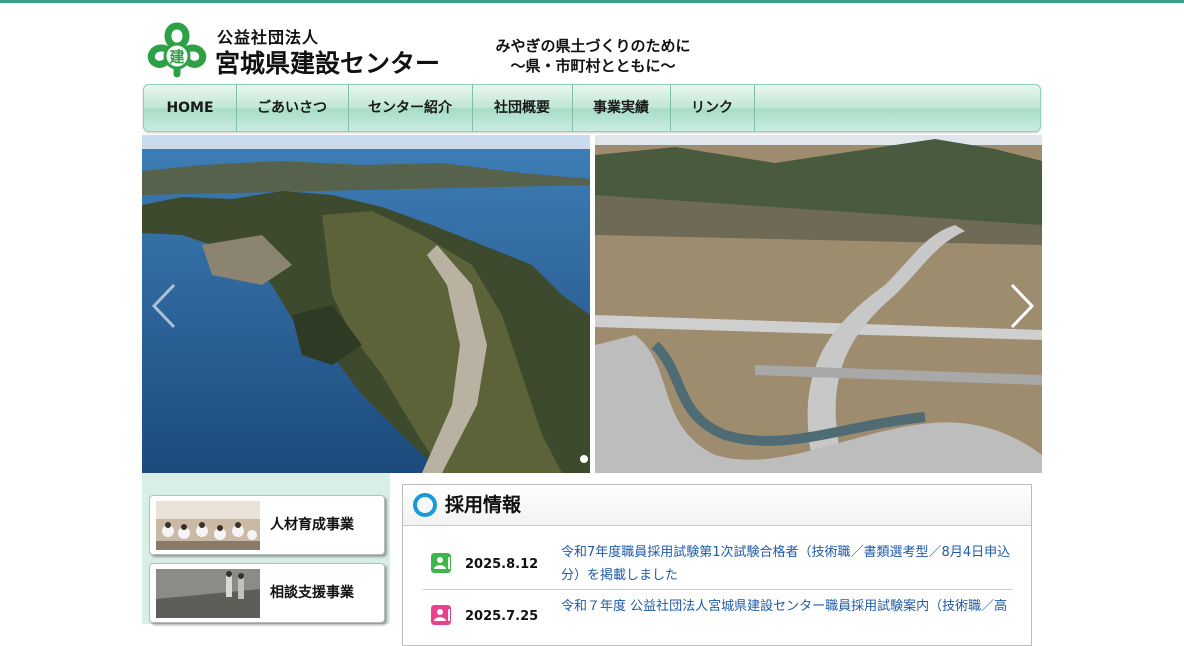 This screenshot has height=646, width=1184. Describe the element at coordinates (208, 525) in the screenshot. I see `training-thumbnail` at that location.